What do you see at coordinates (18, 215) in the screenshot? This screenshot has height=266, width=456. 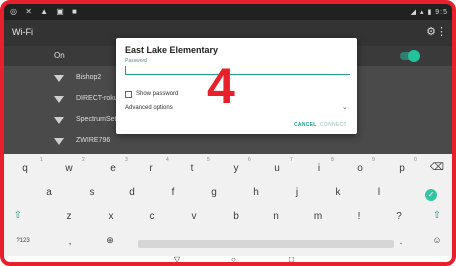 I see `shift-left-icon: ⇧` at bounding box center [18, 215].